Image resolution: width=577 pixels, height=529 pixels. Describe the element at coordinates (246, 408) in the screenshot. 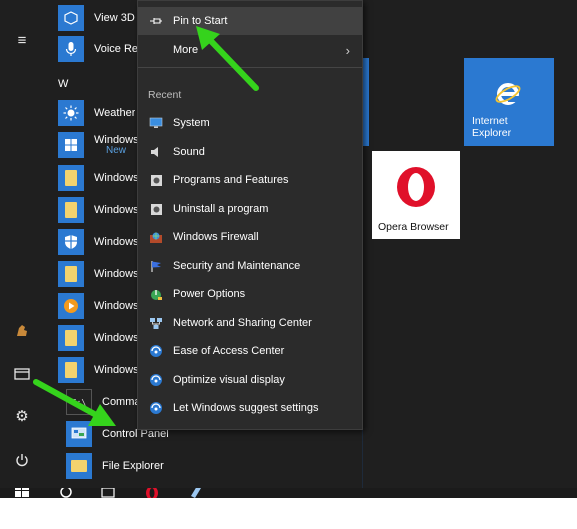

I see `menu-item-label: Let Windows suggest settings` at that location.